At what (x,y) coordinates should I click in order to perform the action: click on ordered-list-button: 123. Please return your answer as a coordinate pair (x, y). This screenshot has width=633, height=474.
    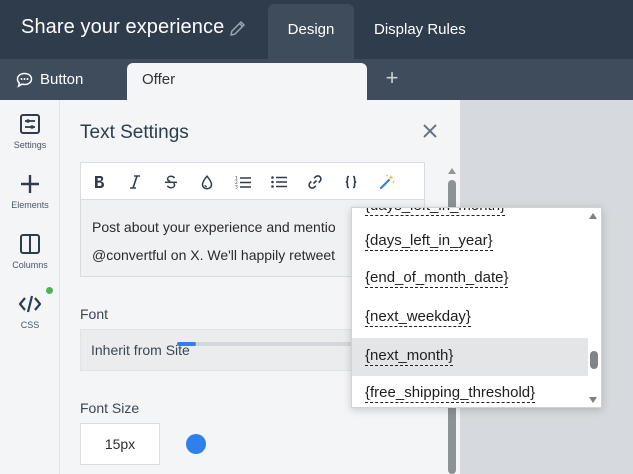
    Looking at the image, I should click on (243, 182).